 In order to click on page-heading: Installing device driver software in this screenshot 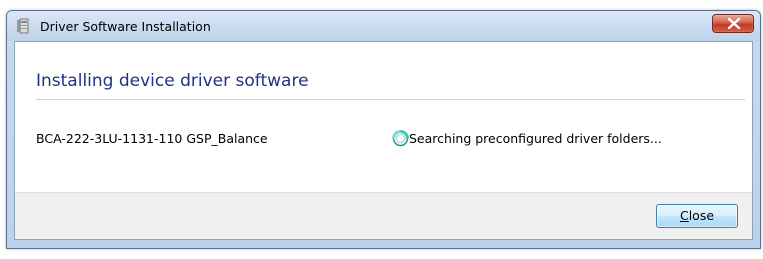, I will do `click(172, 81)`.